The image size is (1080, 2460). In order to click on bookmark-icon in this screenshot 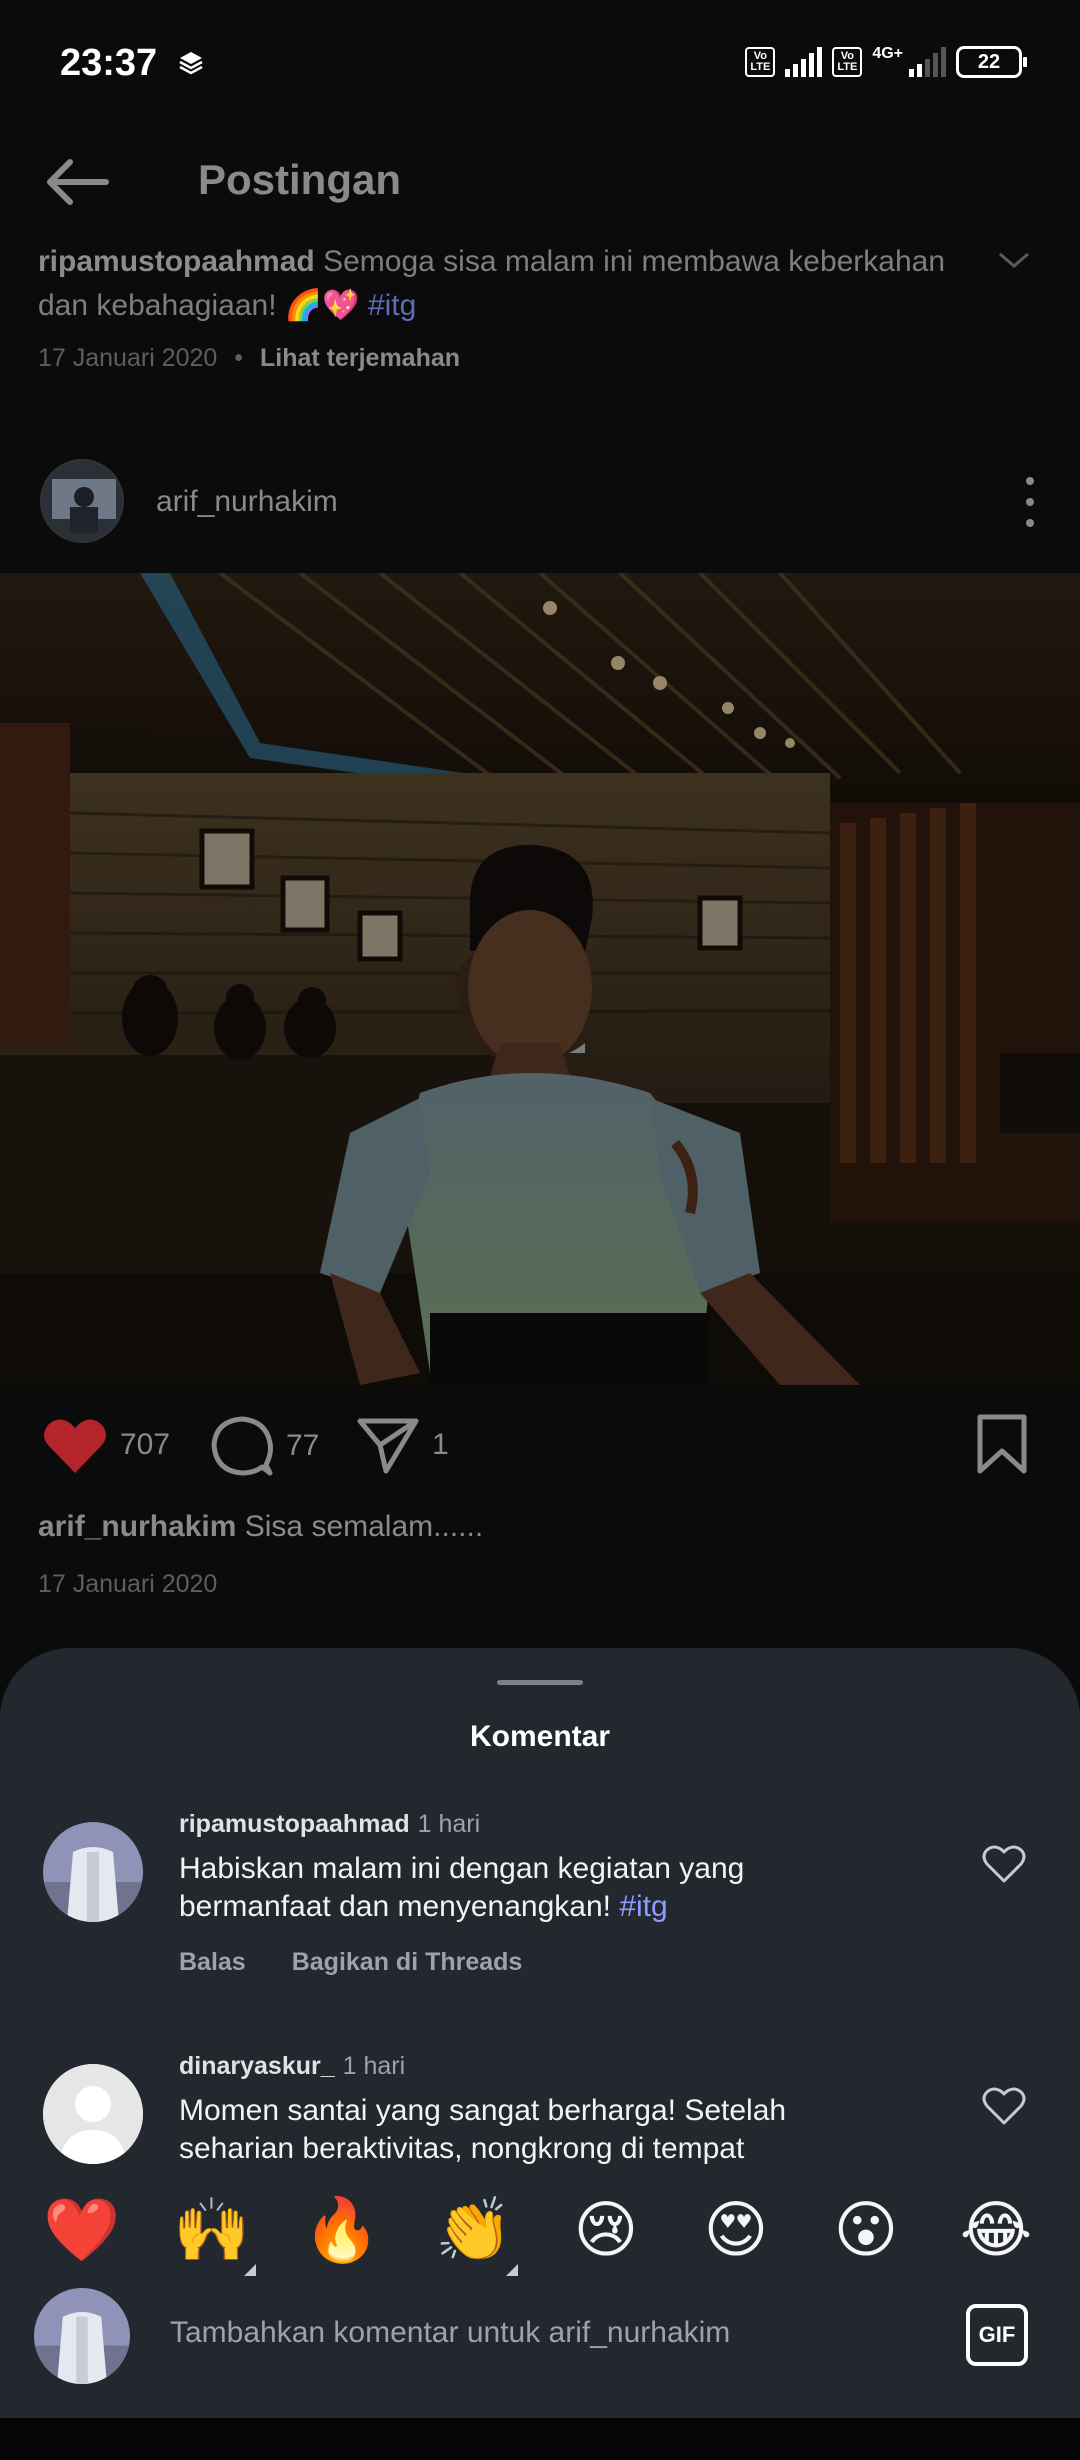, I will do `click(1002, 1444)`.